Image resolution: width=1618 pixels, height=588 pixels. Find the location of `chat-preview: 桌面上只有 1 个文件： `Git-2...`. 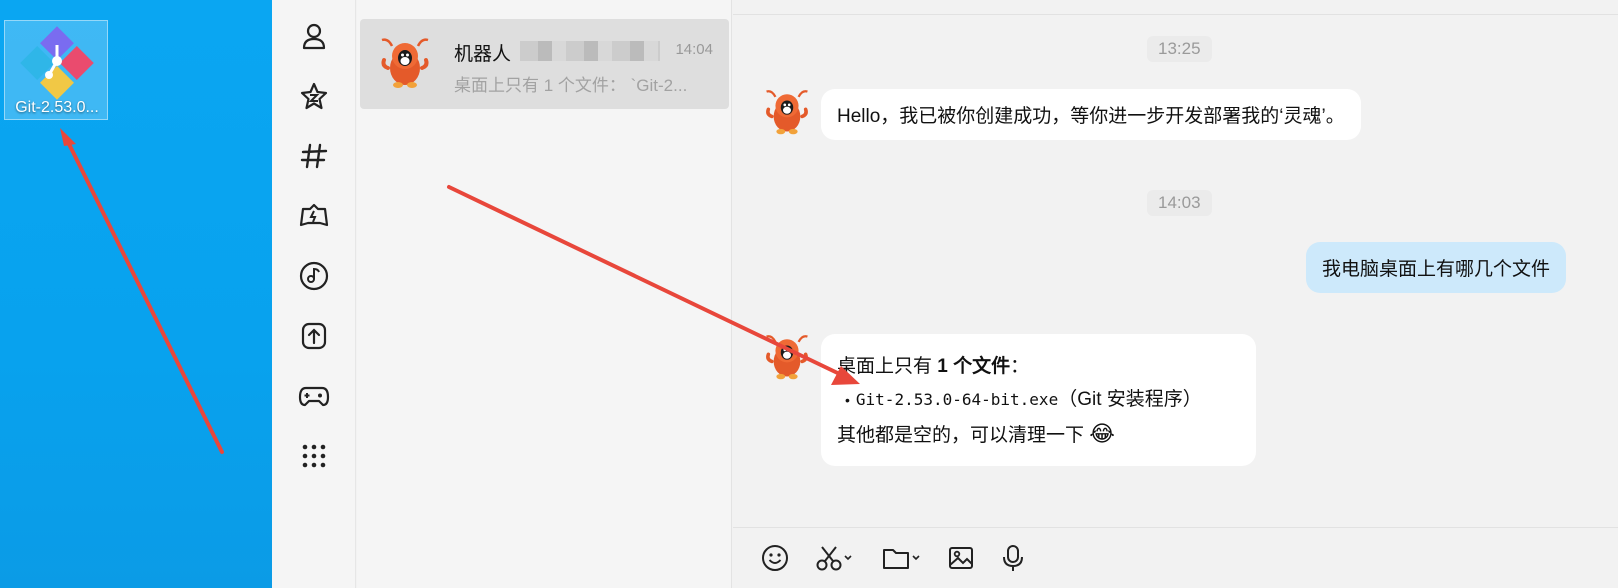

chat-preview: 桌面上只有 1 个文件： `Git-2... is located at coordinates (571, 85).